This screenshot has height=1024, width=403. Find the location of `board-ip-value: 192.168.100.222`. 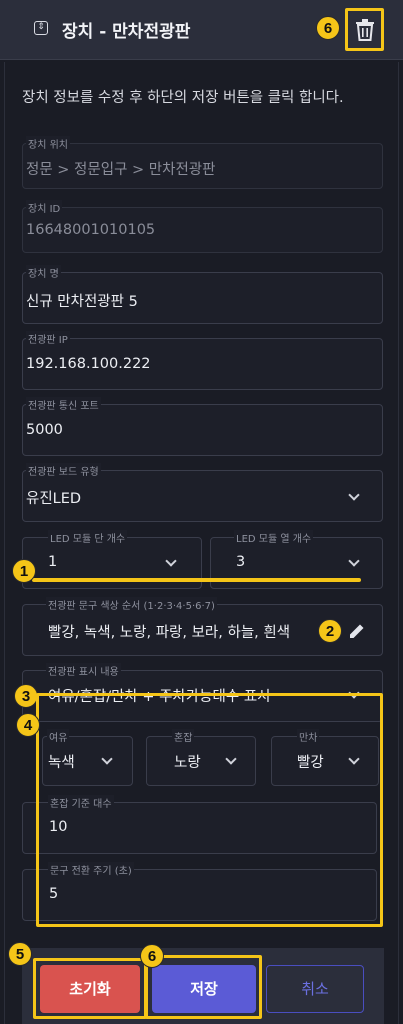

board-ip-value: 192.168.100.222 is located at coordinates (88, 364).